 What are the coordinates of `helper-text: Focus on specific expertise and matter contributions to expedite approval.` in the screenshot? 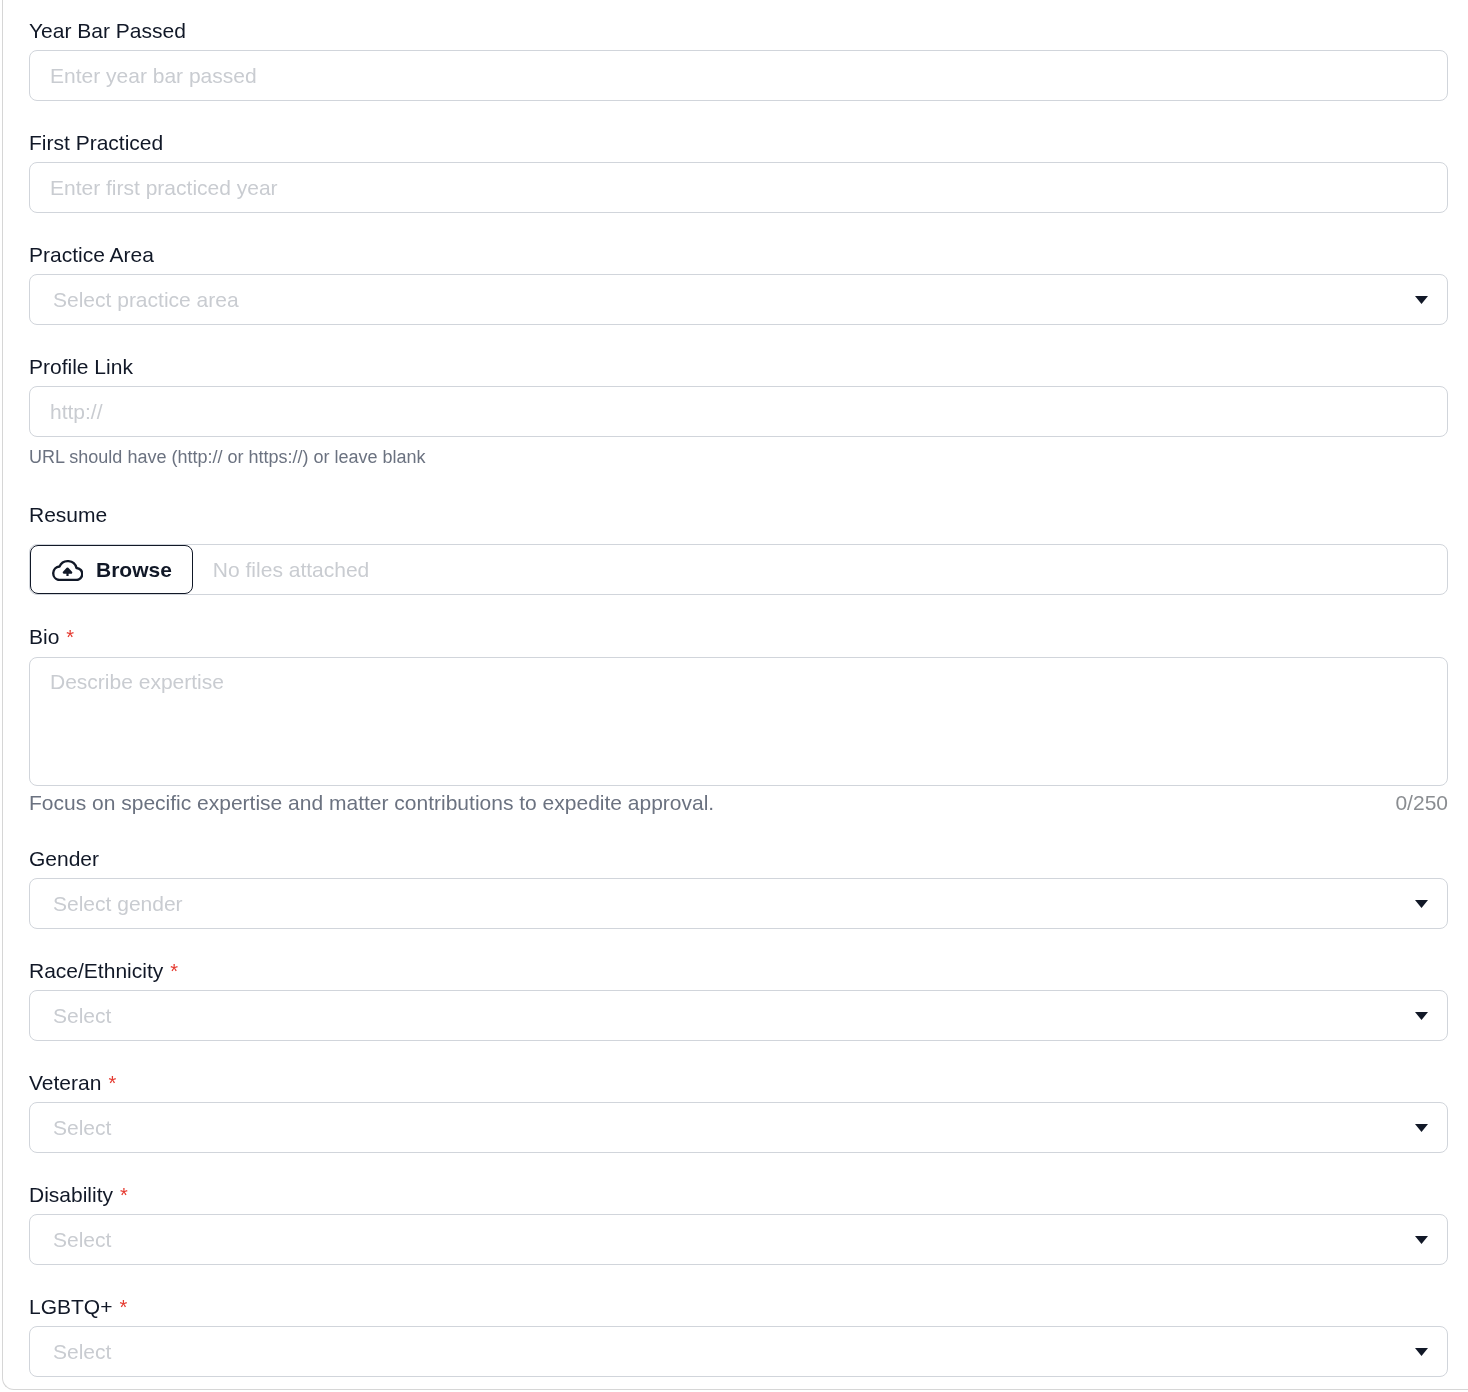 It's located at (372, 803).